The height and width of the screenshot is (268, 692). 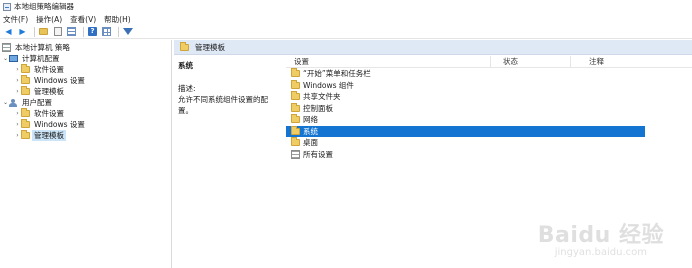 What do you see at coordinates (85, 102) in the screenshot?
I see `tree-item-user-config: ⌄ 用户配置` at bounding box center [85, 102].